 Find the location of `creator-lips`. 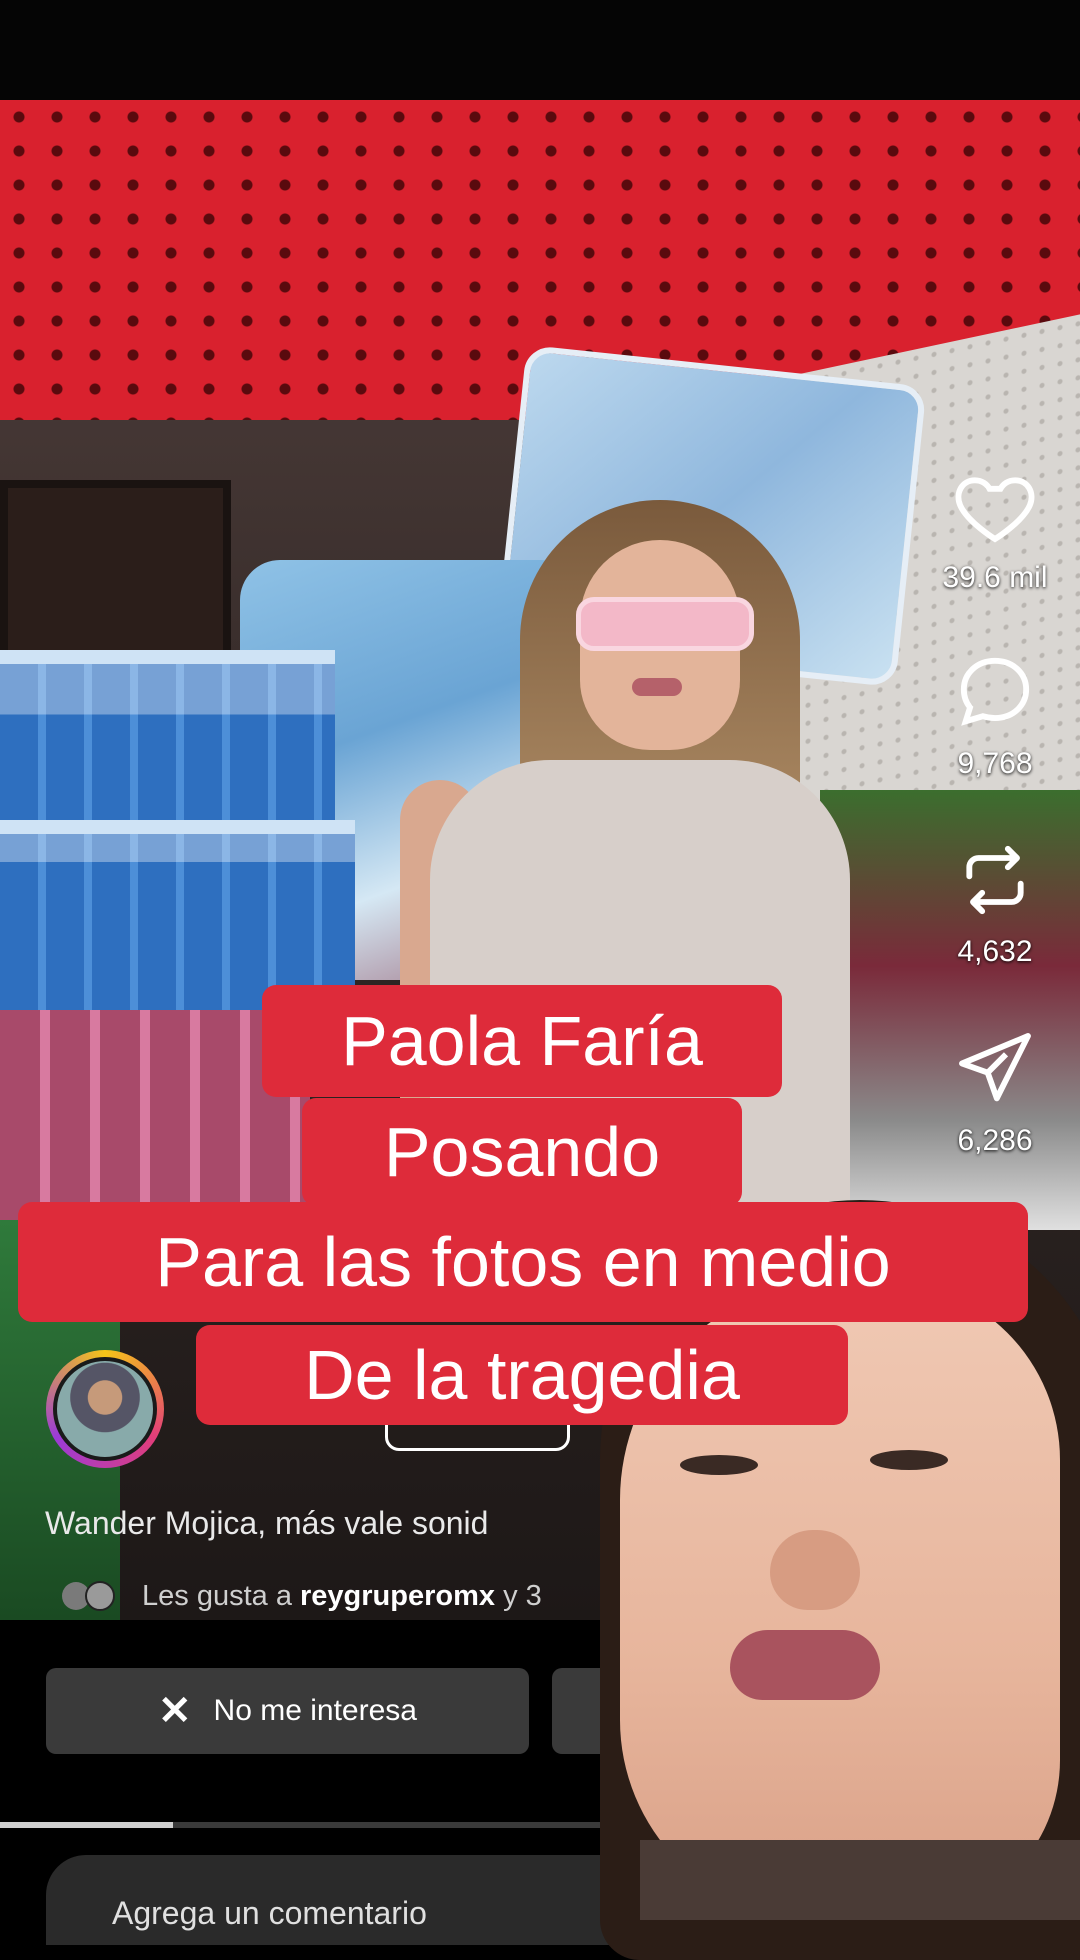

creator-lips is located at coordinates (805, 1665).